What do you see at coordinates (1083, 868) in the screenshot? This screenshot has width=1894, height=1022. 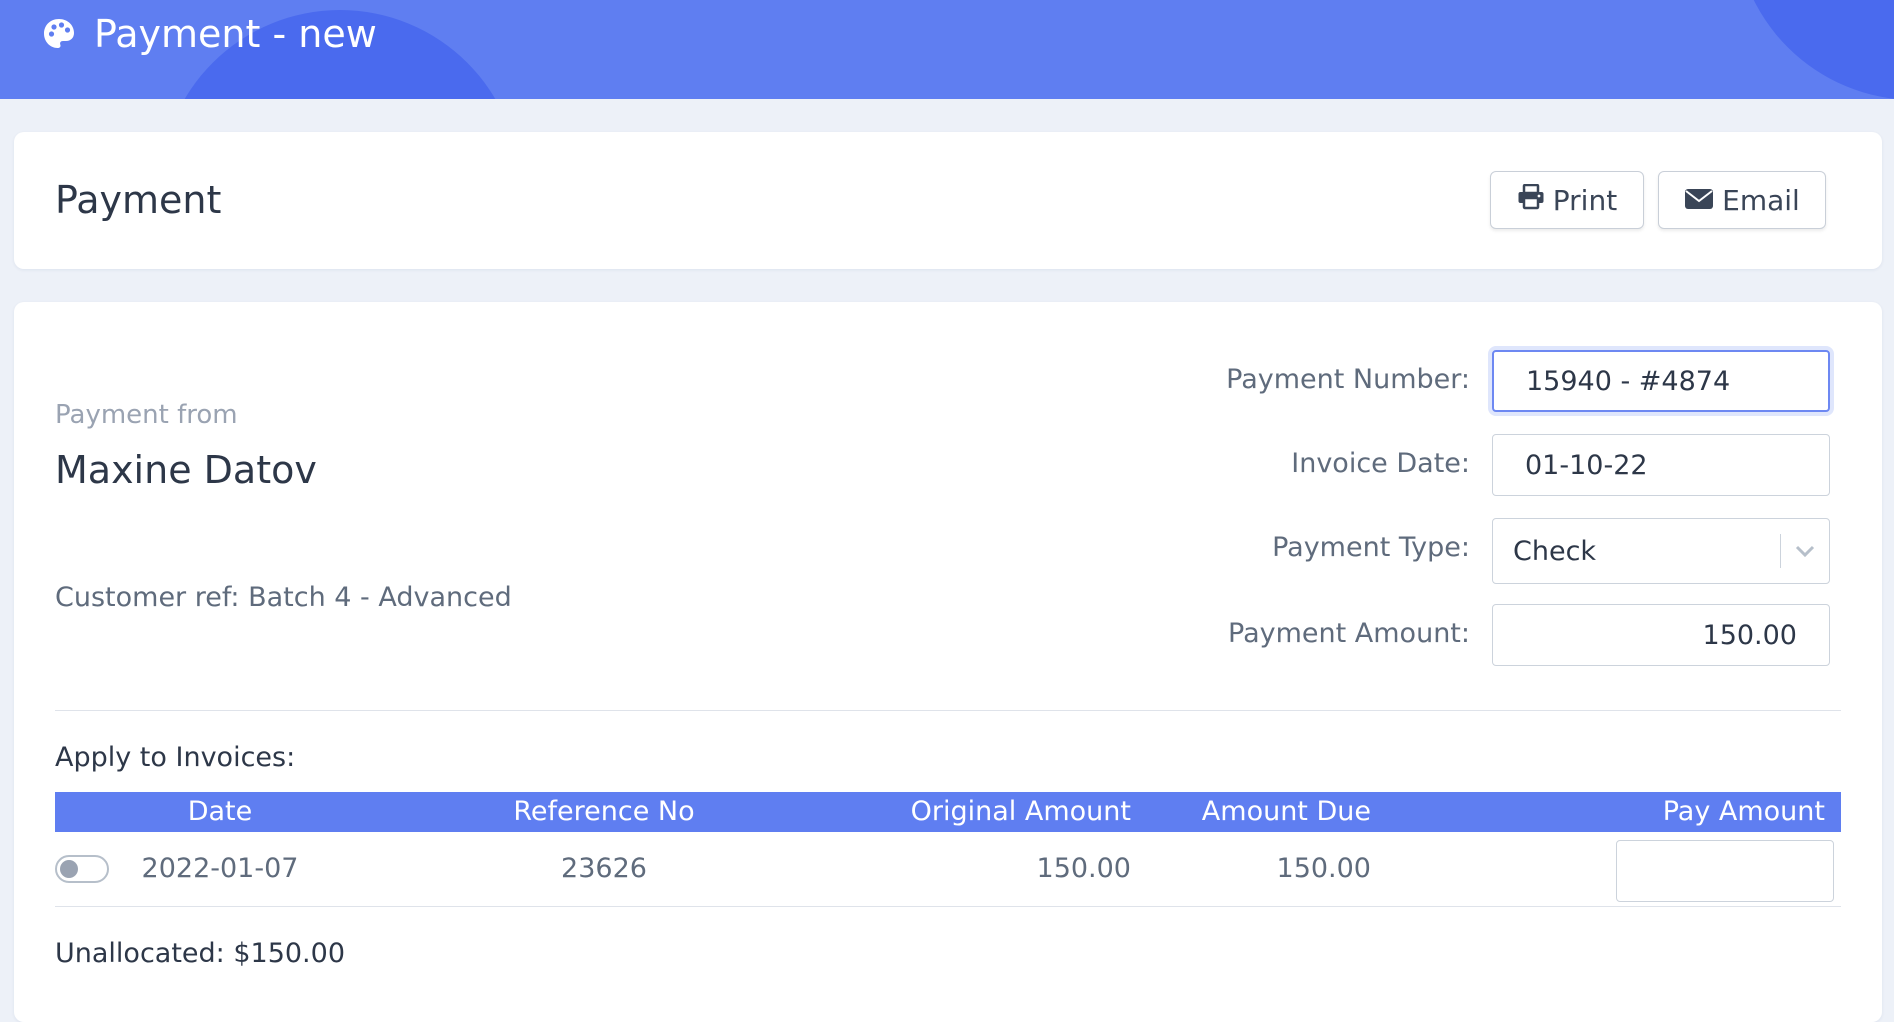 I see `row-original-amount: 150.00` at bounding box center [1083, 868].